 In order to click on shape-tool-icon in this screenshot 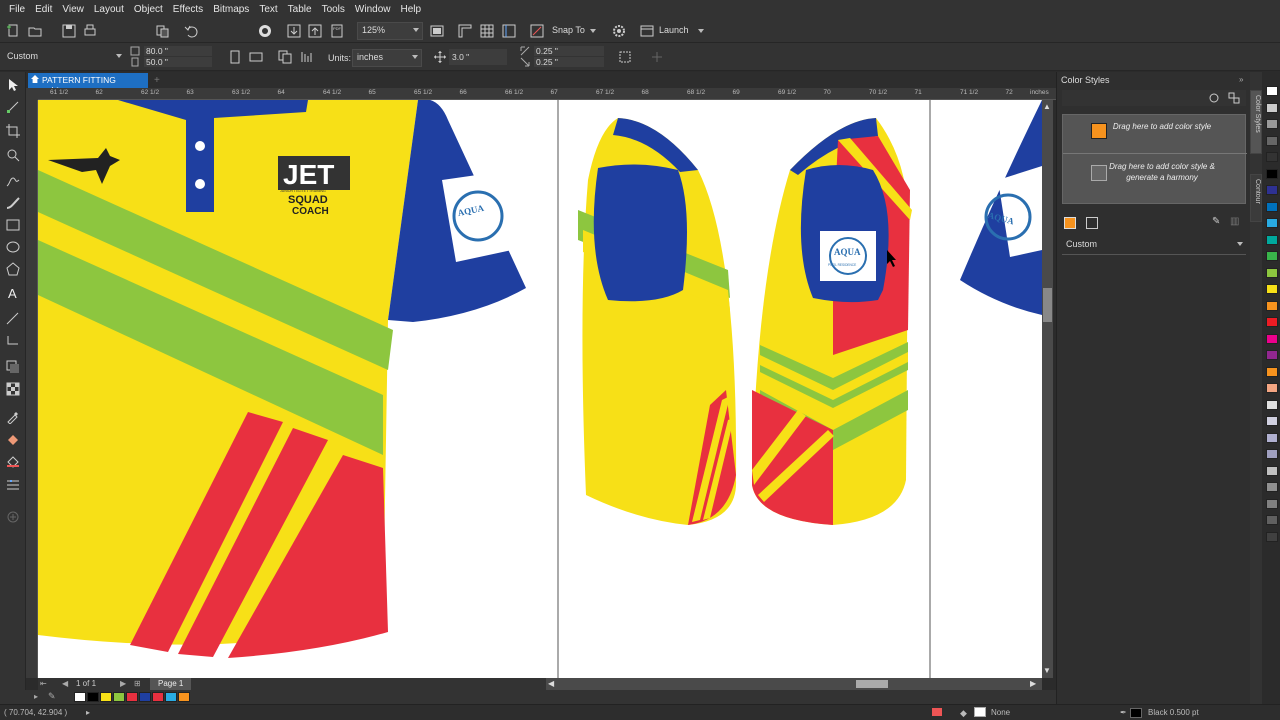, I will do `click(13, 107)`.